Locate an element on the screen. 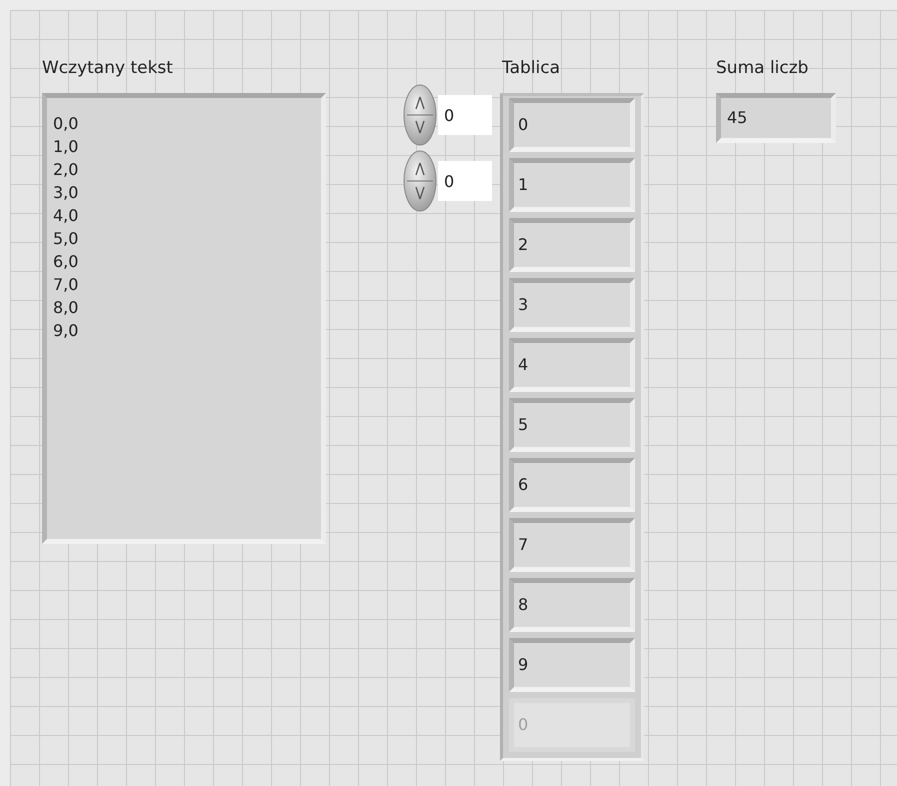  text-line: 0,0 is located at coordinates (65, 124).